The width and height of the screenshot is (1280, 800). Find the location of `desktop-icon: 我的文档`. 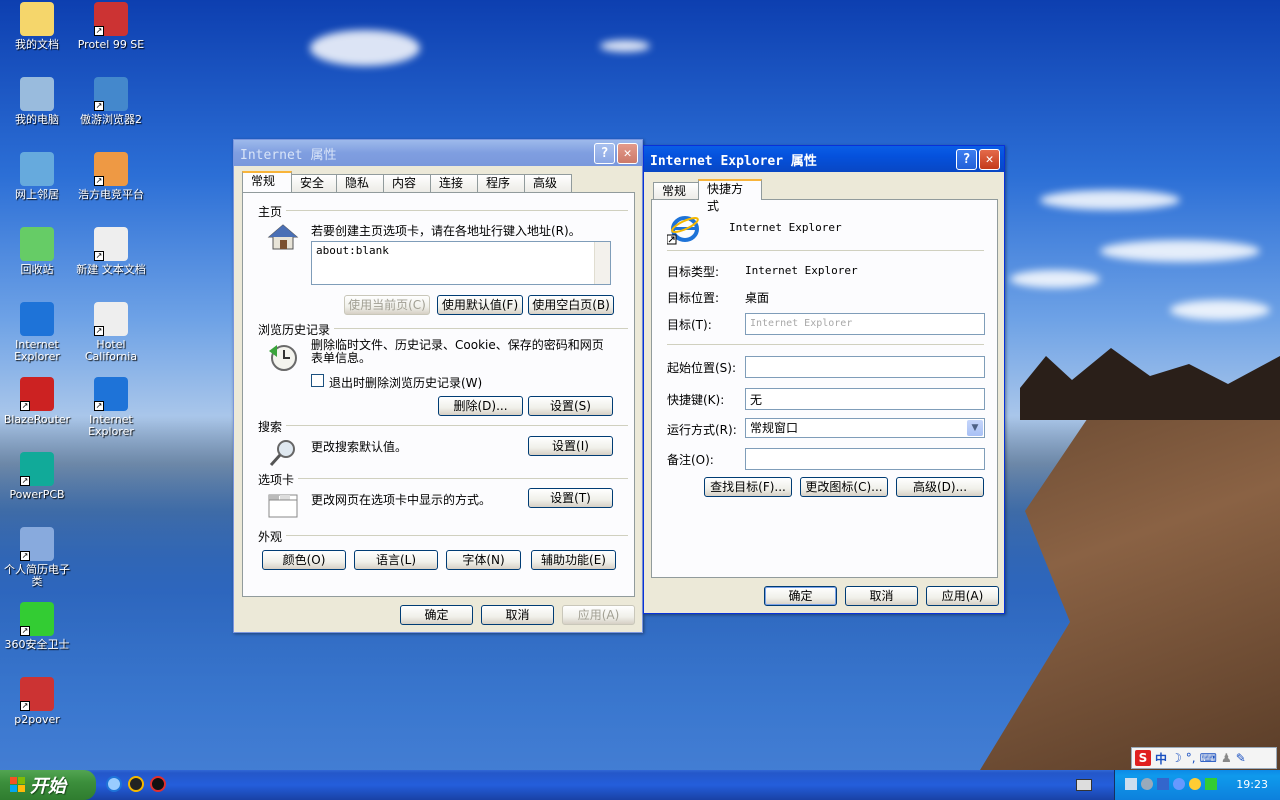

desktop-icon: 我的文档 is located at coordinates (37, 26).